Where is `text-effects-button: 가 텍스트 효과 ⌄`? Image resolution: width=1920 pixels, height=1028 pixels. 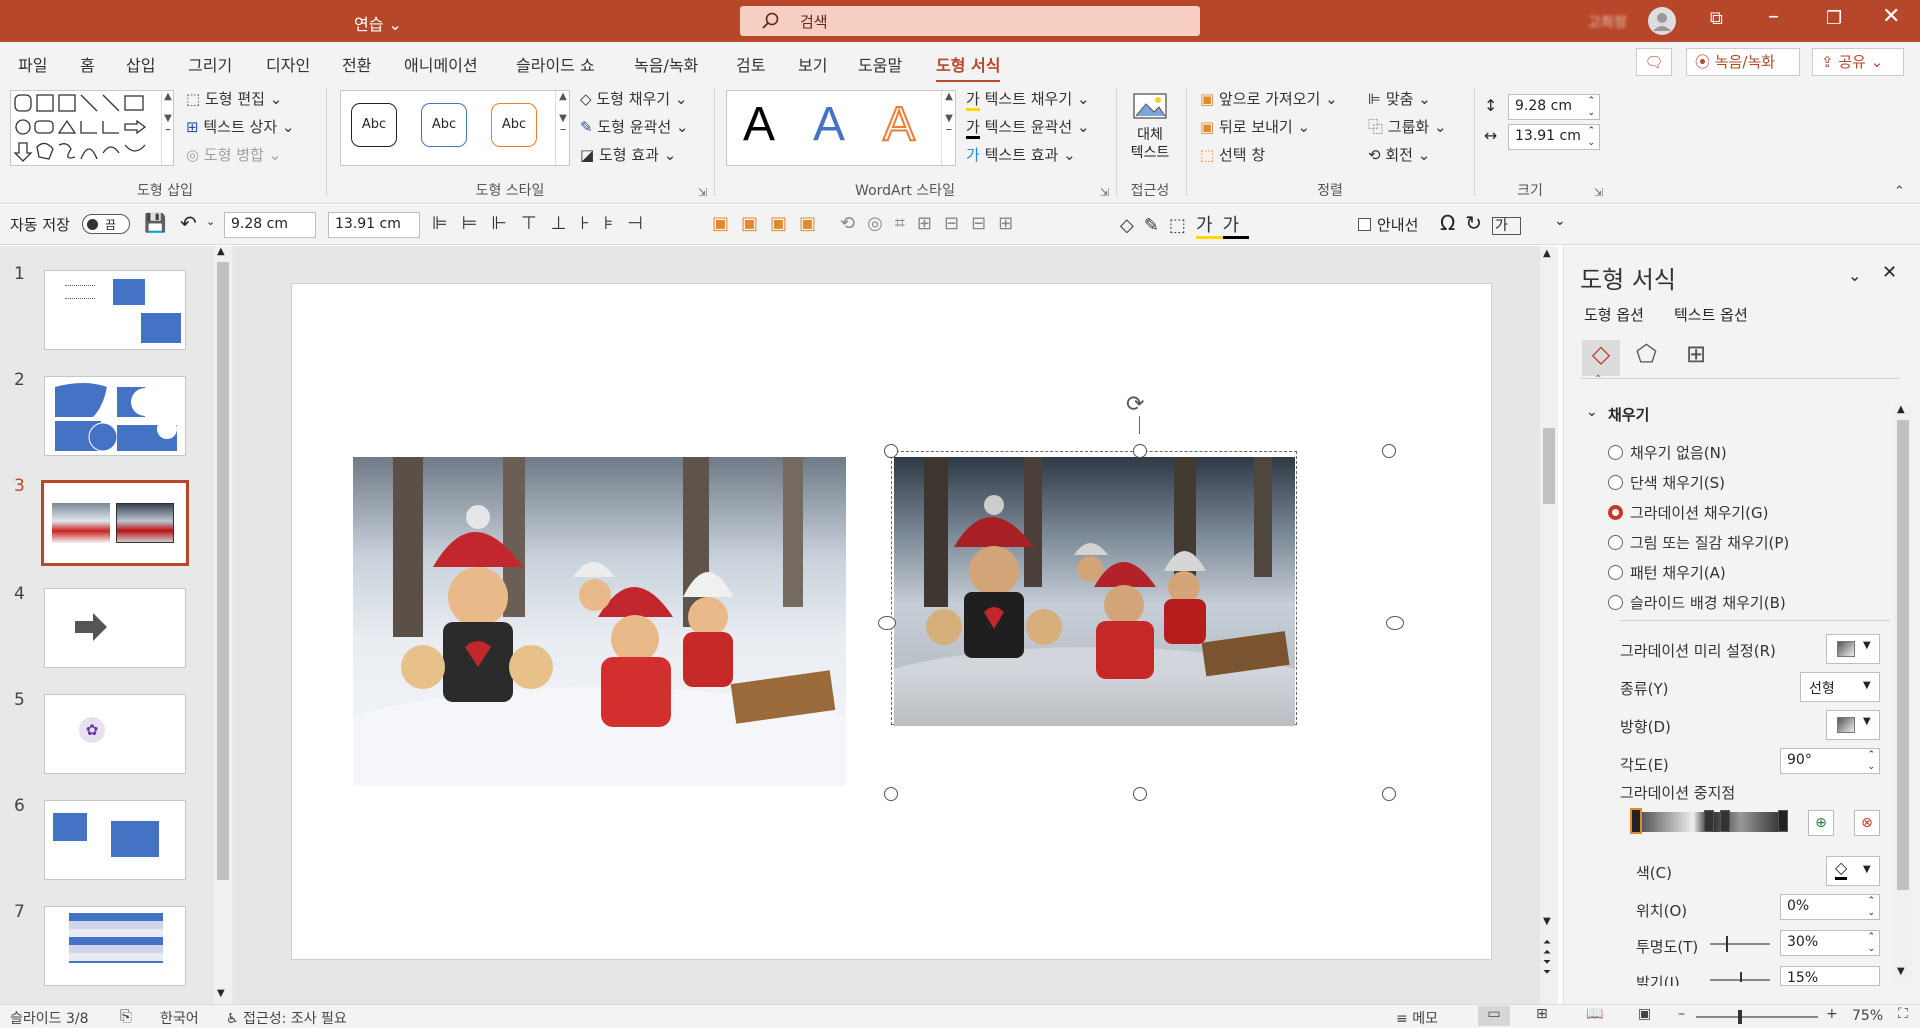
text-effects-button: 가 텍스트 효과 ⌄ is located at coordinates (1021, 154).